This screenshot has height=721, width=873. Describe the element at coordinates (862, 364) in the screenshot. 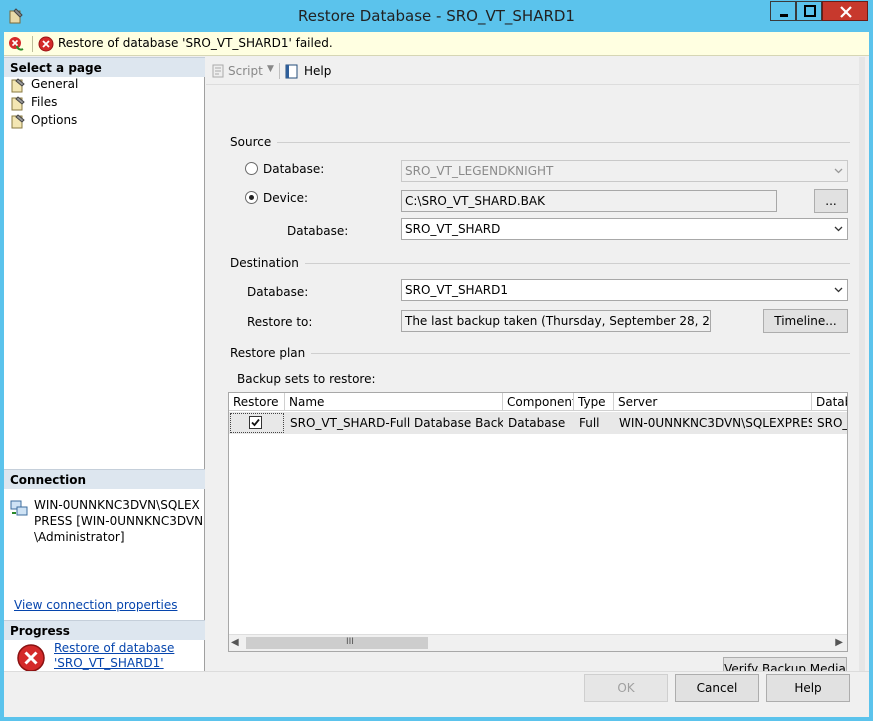

I see `vertical-scrollbar` at that location.